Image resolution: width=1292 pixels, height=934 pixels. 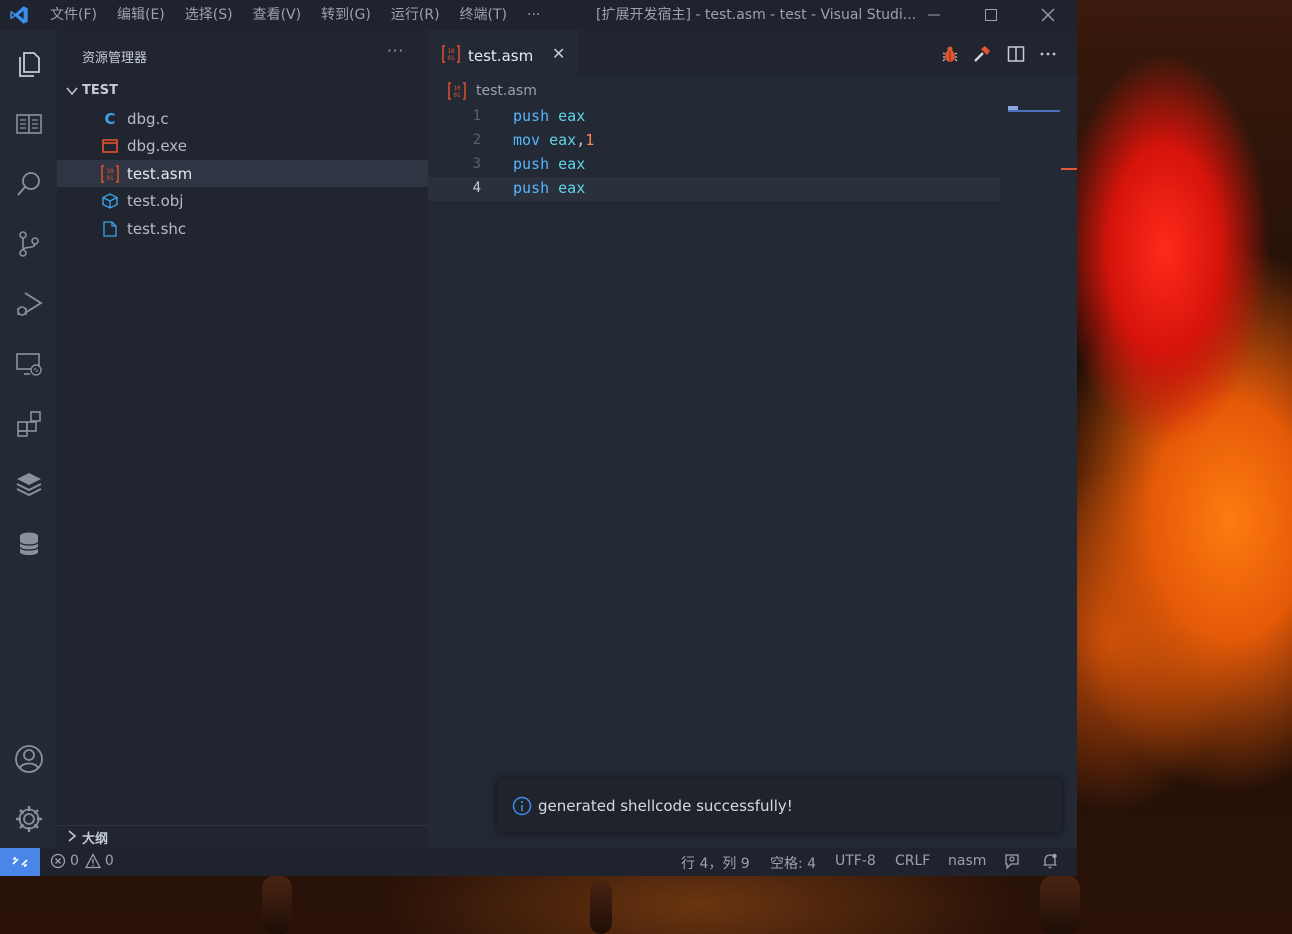 I want to click on packages-activity, so click(x=28, y=484).